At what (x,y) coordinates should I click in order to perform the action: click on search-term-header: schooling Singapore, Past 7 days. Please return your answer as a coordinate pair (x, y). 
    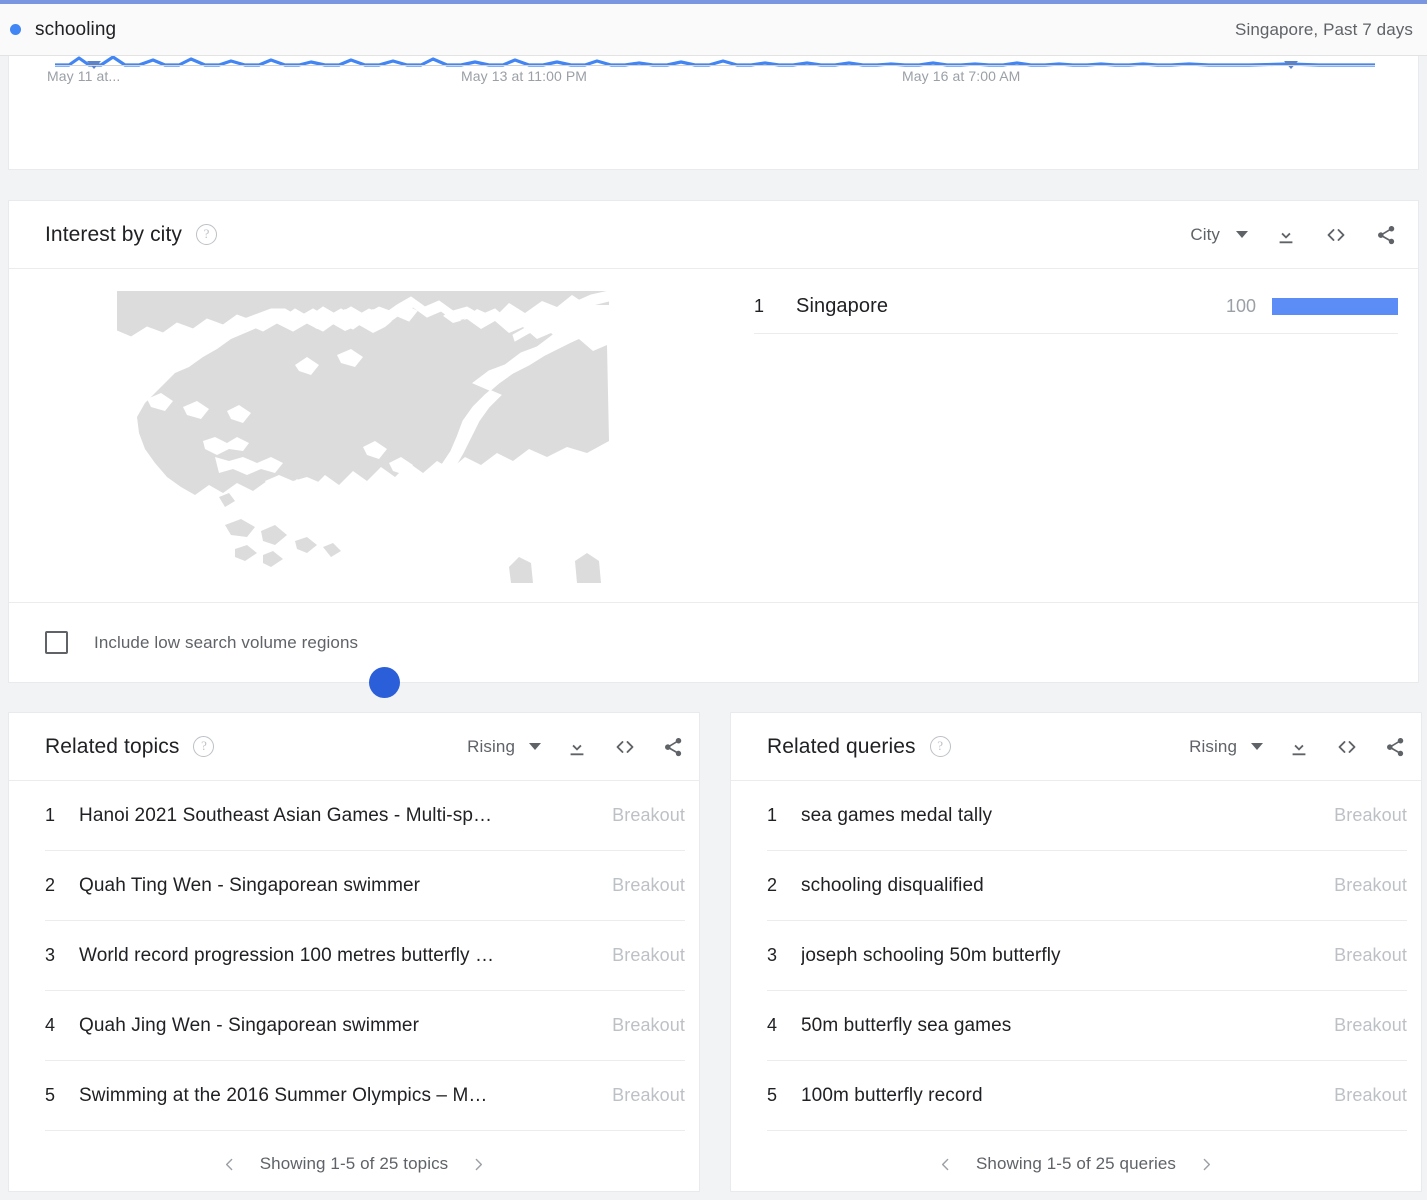
    Looking at the image, I should click on (713, 30).